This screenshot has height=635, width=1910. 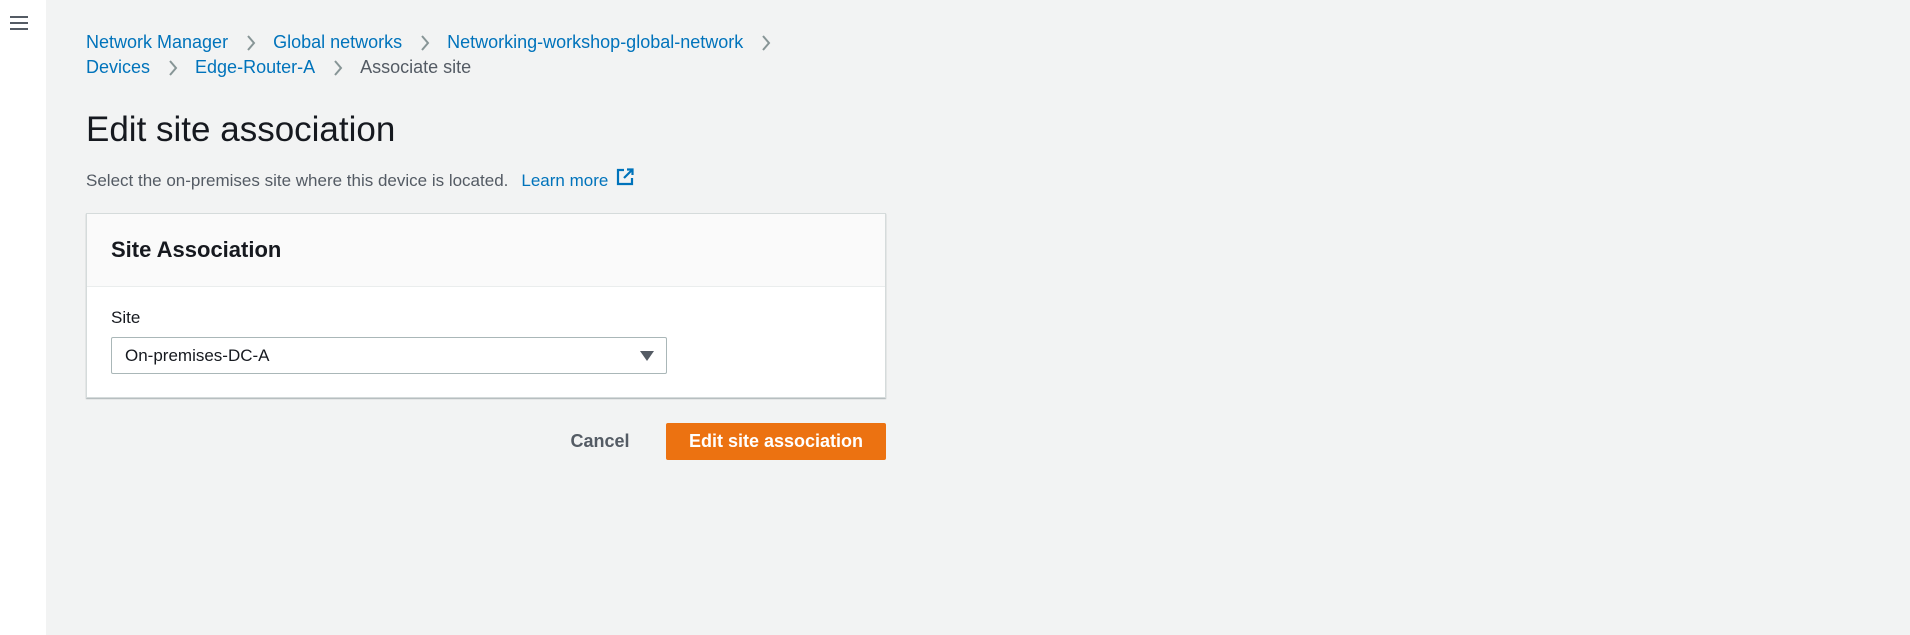 I want to click on site-select: On-premises-DC-A, so click(x=389, y=355).